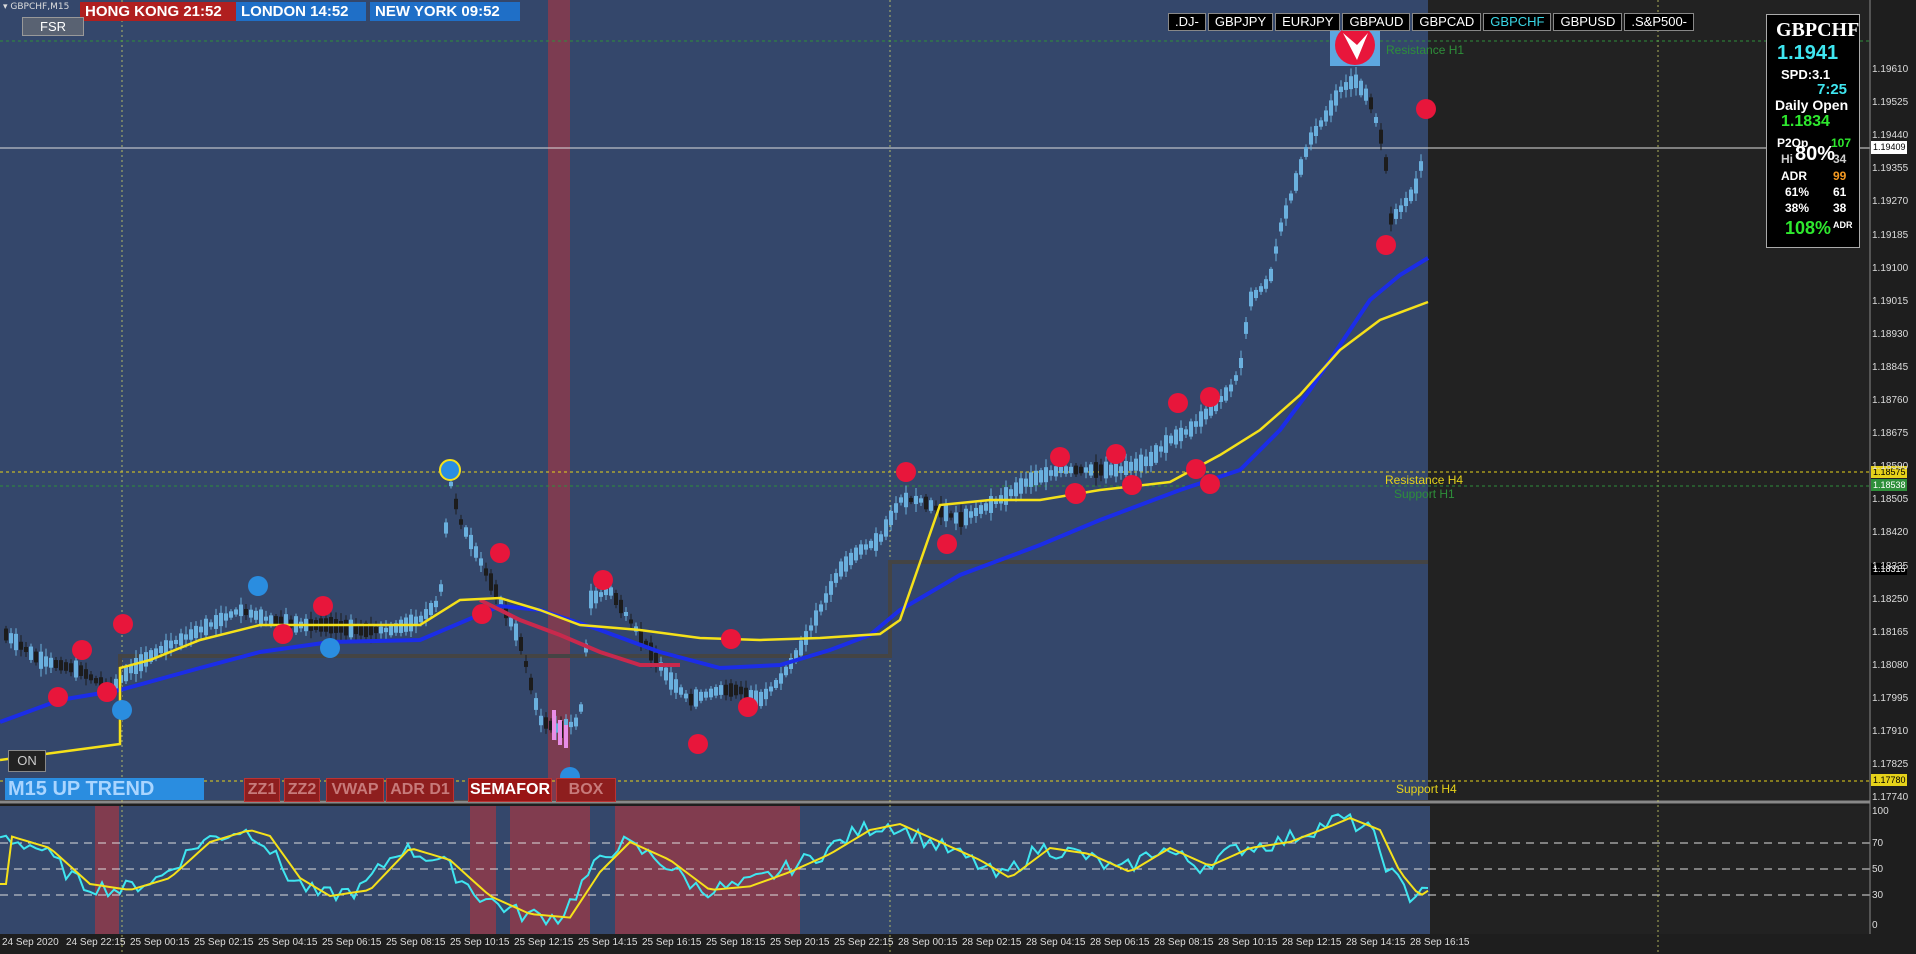 The image size is (1916, 954). I want to click on zz1-button: ZZ1, so click(262, 790).